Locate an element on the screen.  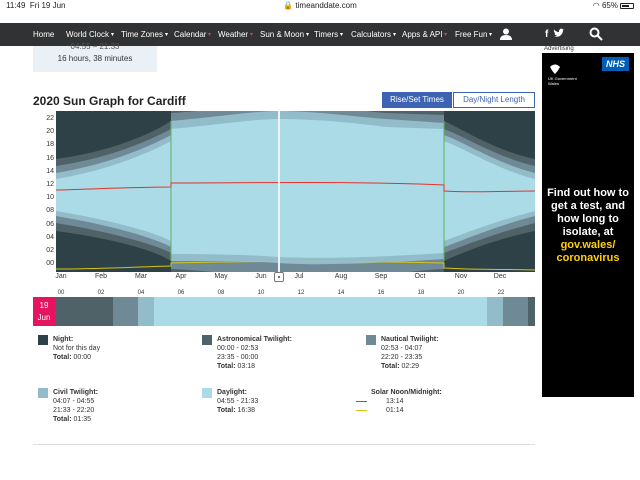
nav-item-apps-api: Apps & API is located at coordinates (422, 34).